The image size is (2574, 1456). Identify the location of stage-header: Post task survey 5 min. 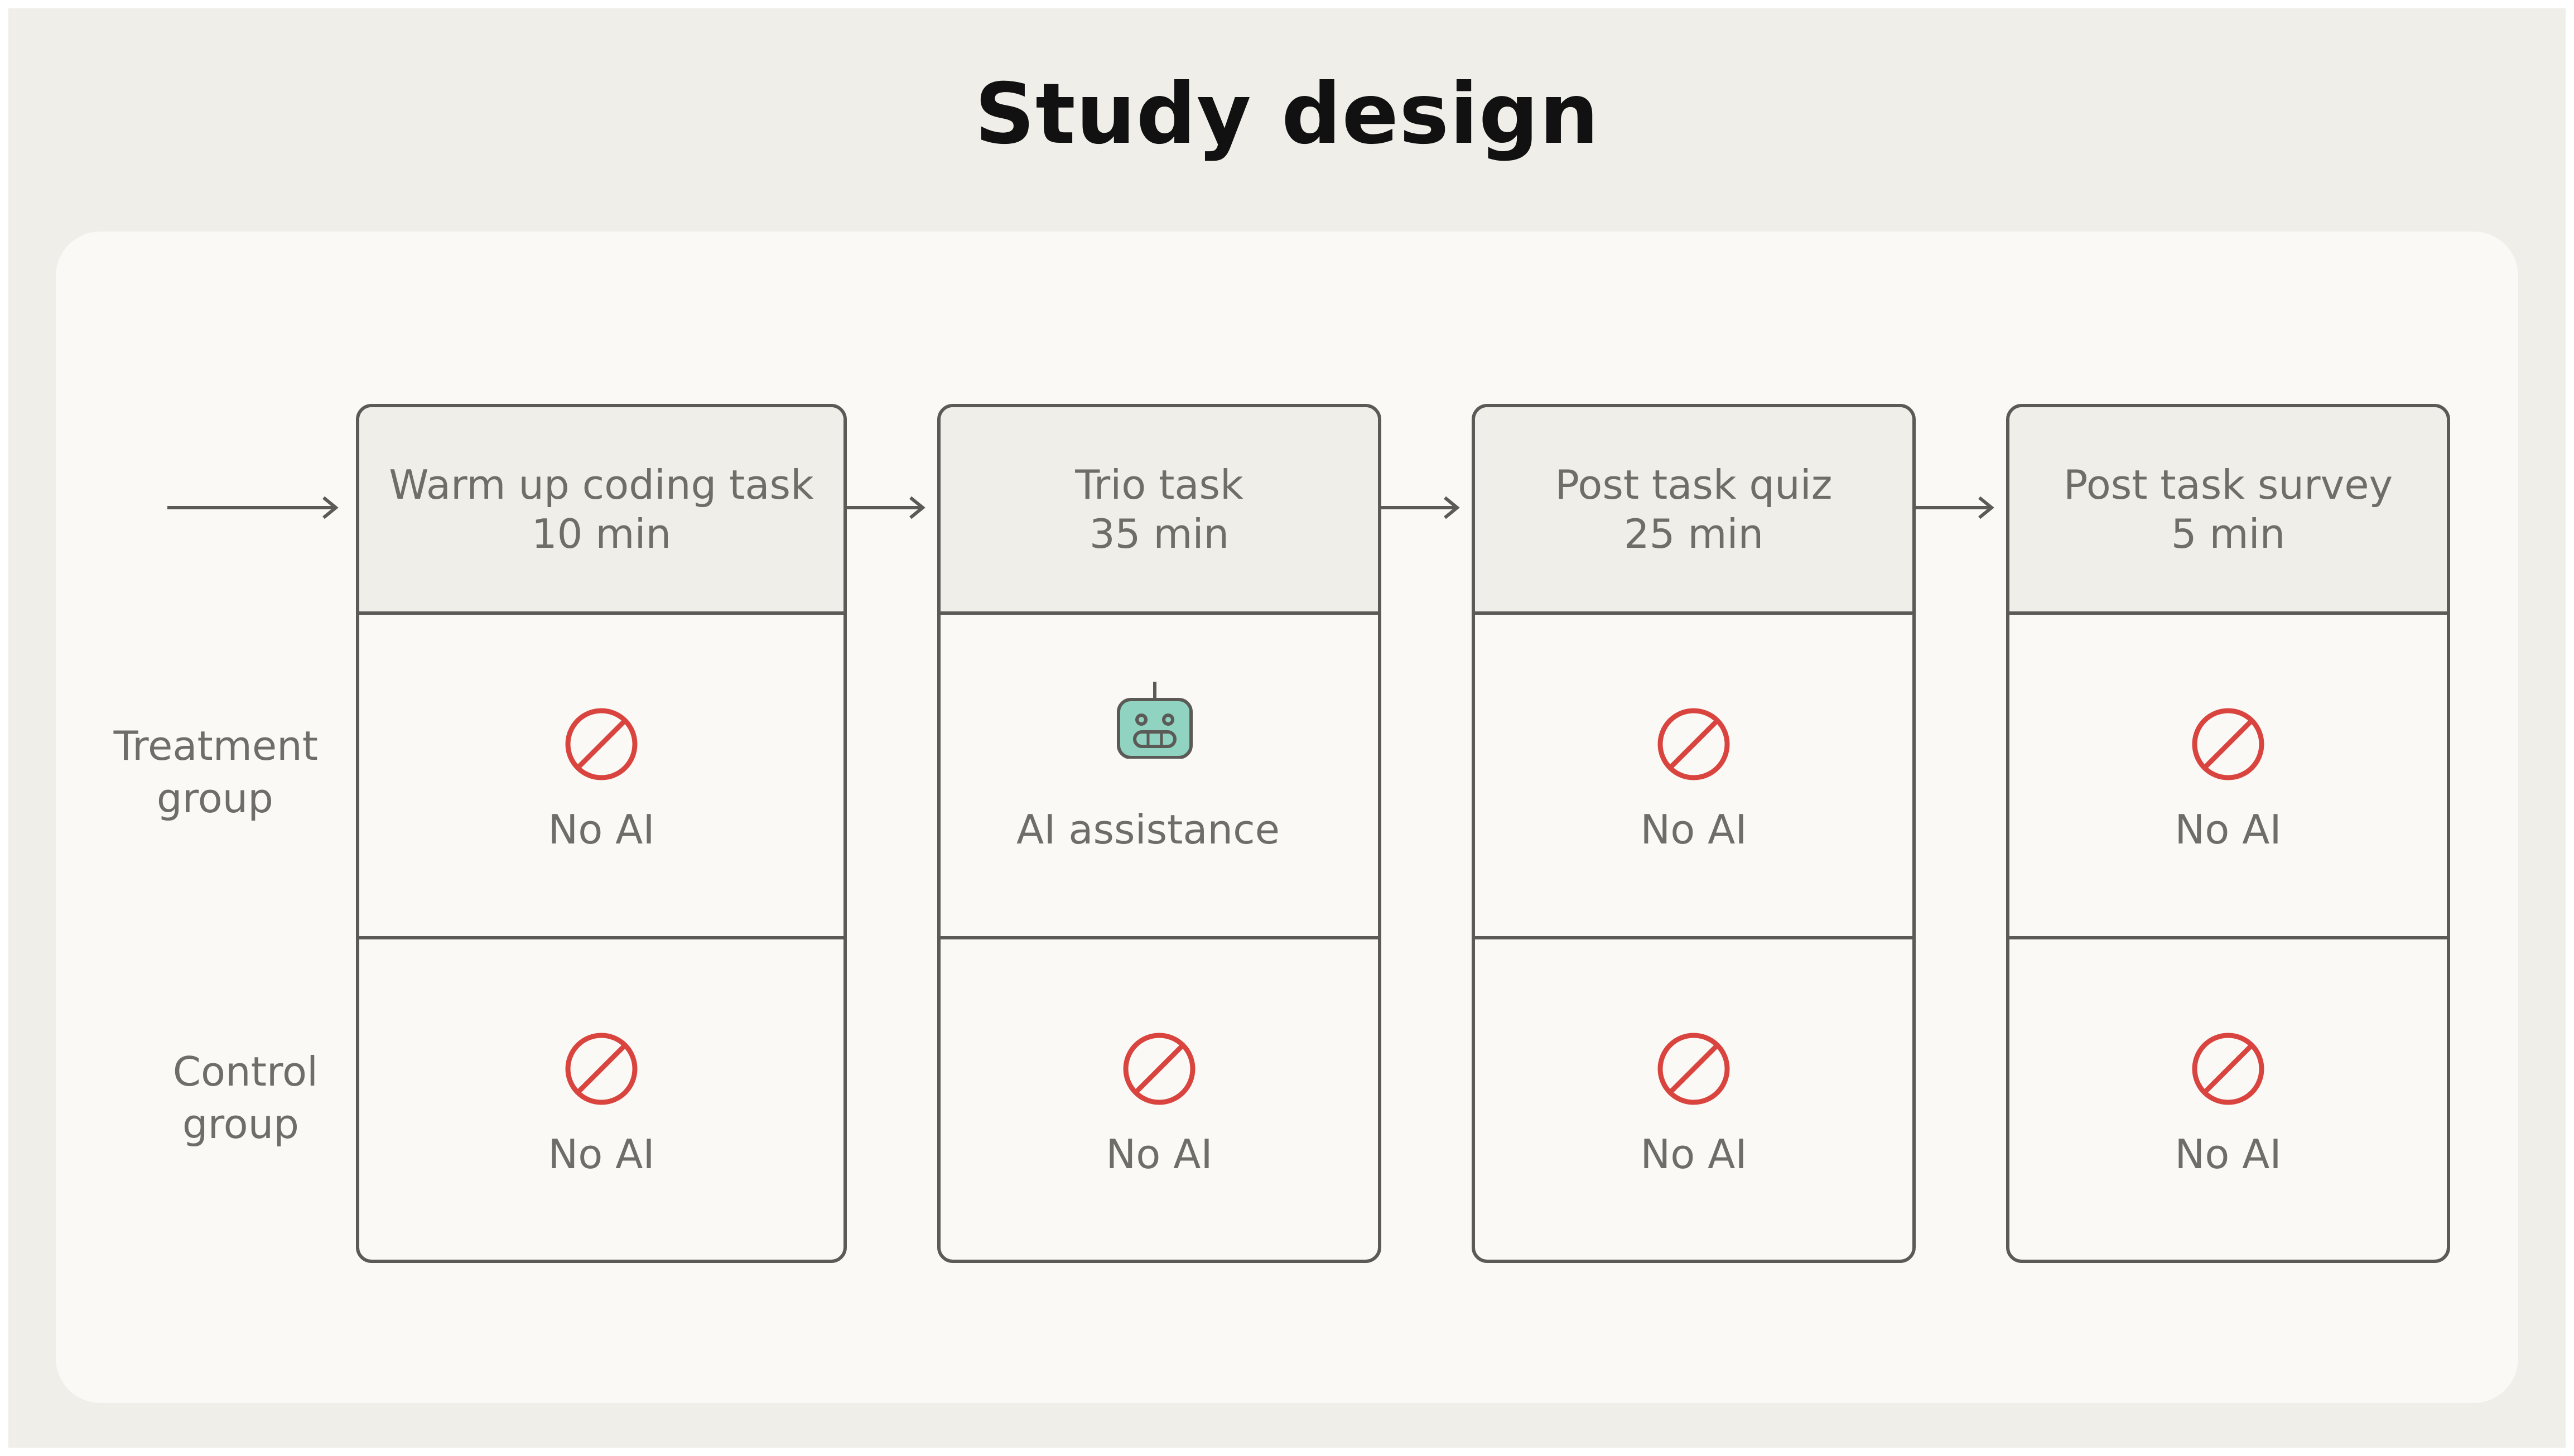
(2228, 511).